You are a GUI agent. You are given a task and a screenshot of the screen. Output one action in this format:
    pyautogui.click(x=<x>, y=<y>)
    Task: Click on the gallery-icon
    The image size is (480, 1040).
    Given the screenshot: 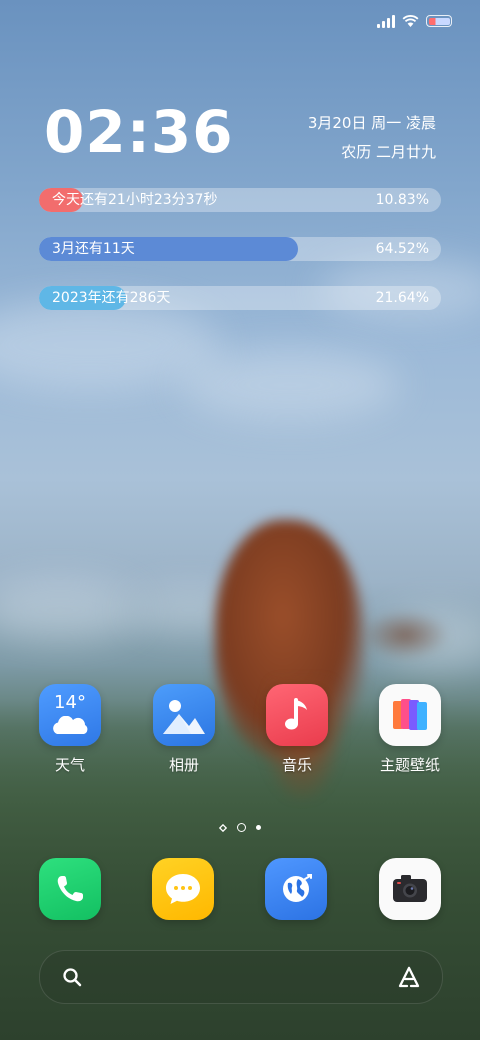 What is the action you would take?
    pyautogui.click(x=184, y=715)
    